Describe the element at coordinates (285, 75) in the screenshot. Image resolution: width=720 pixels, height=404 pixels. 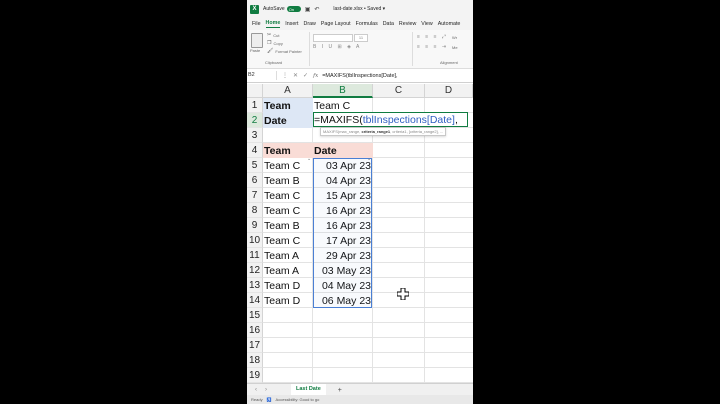
I see `more-icon: ⋮` at that location.